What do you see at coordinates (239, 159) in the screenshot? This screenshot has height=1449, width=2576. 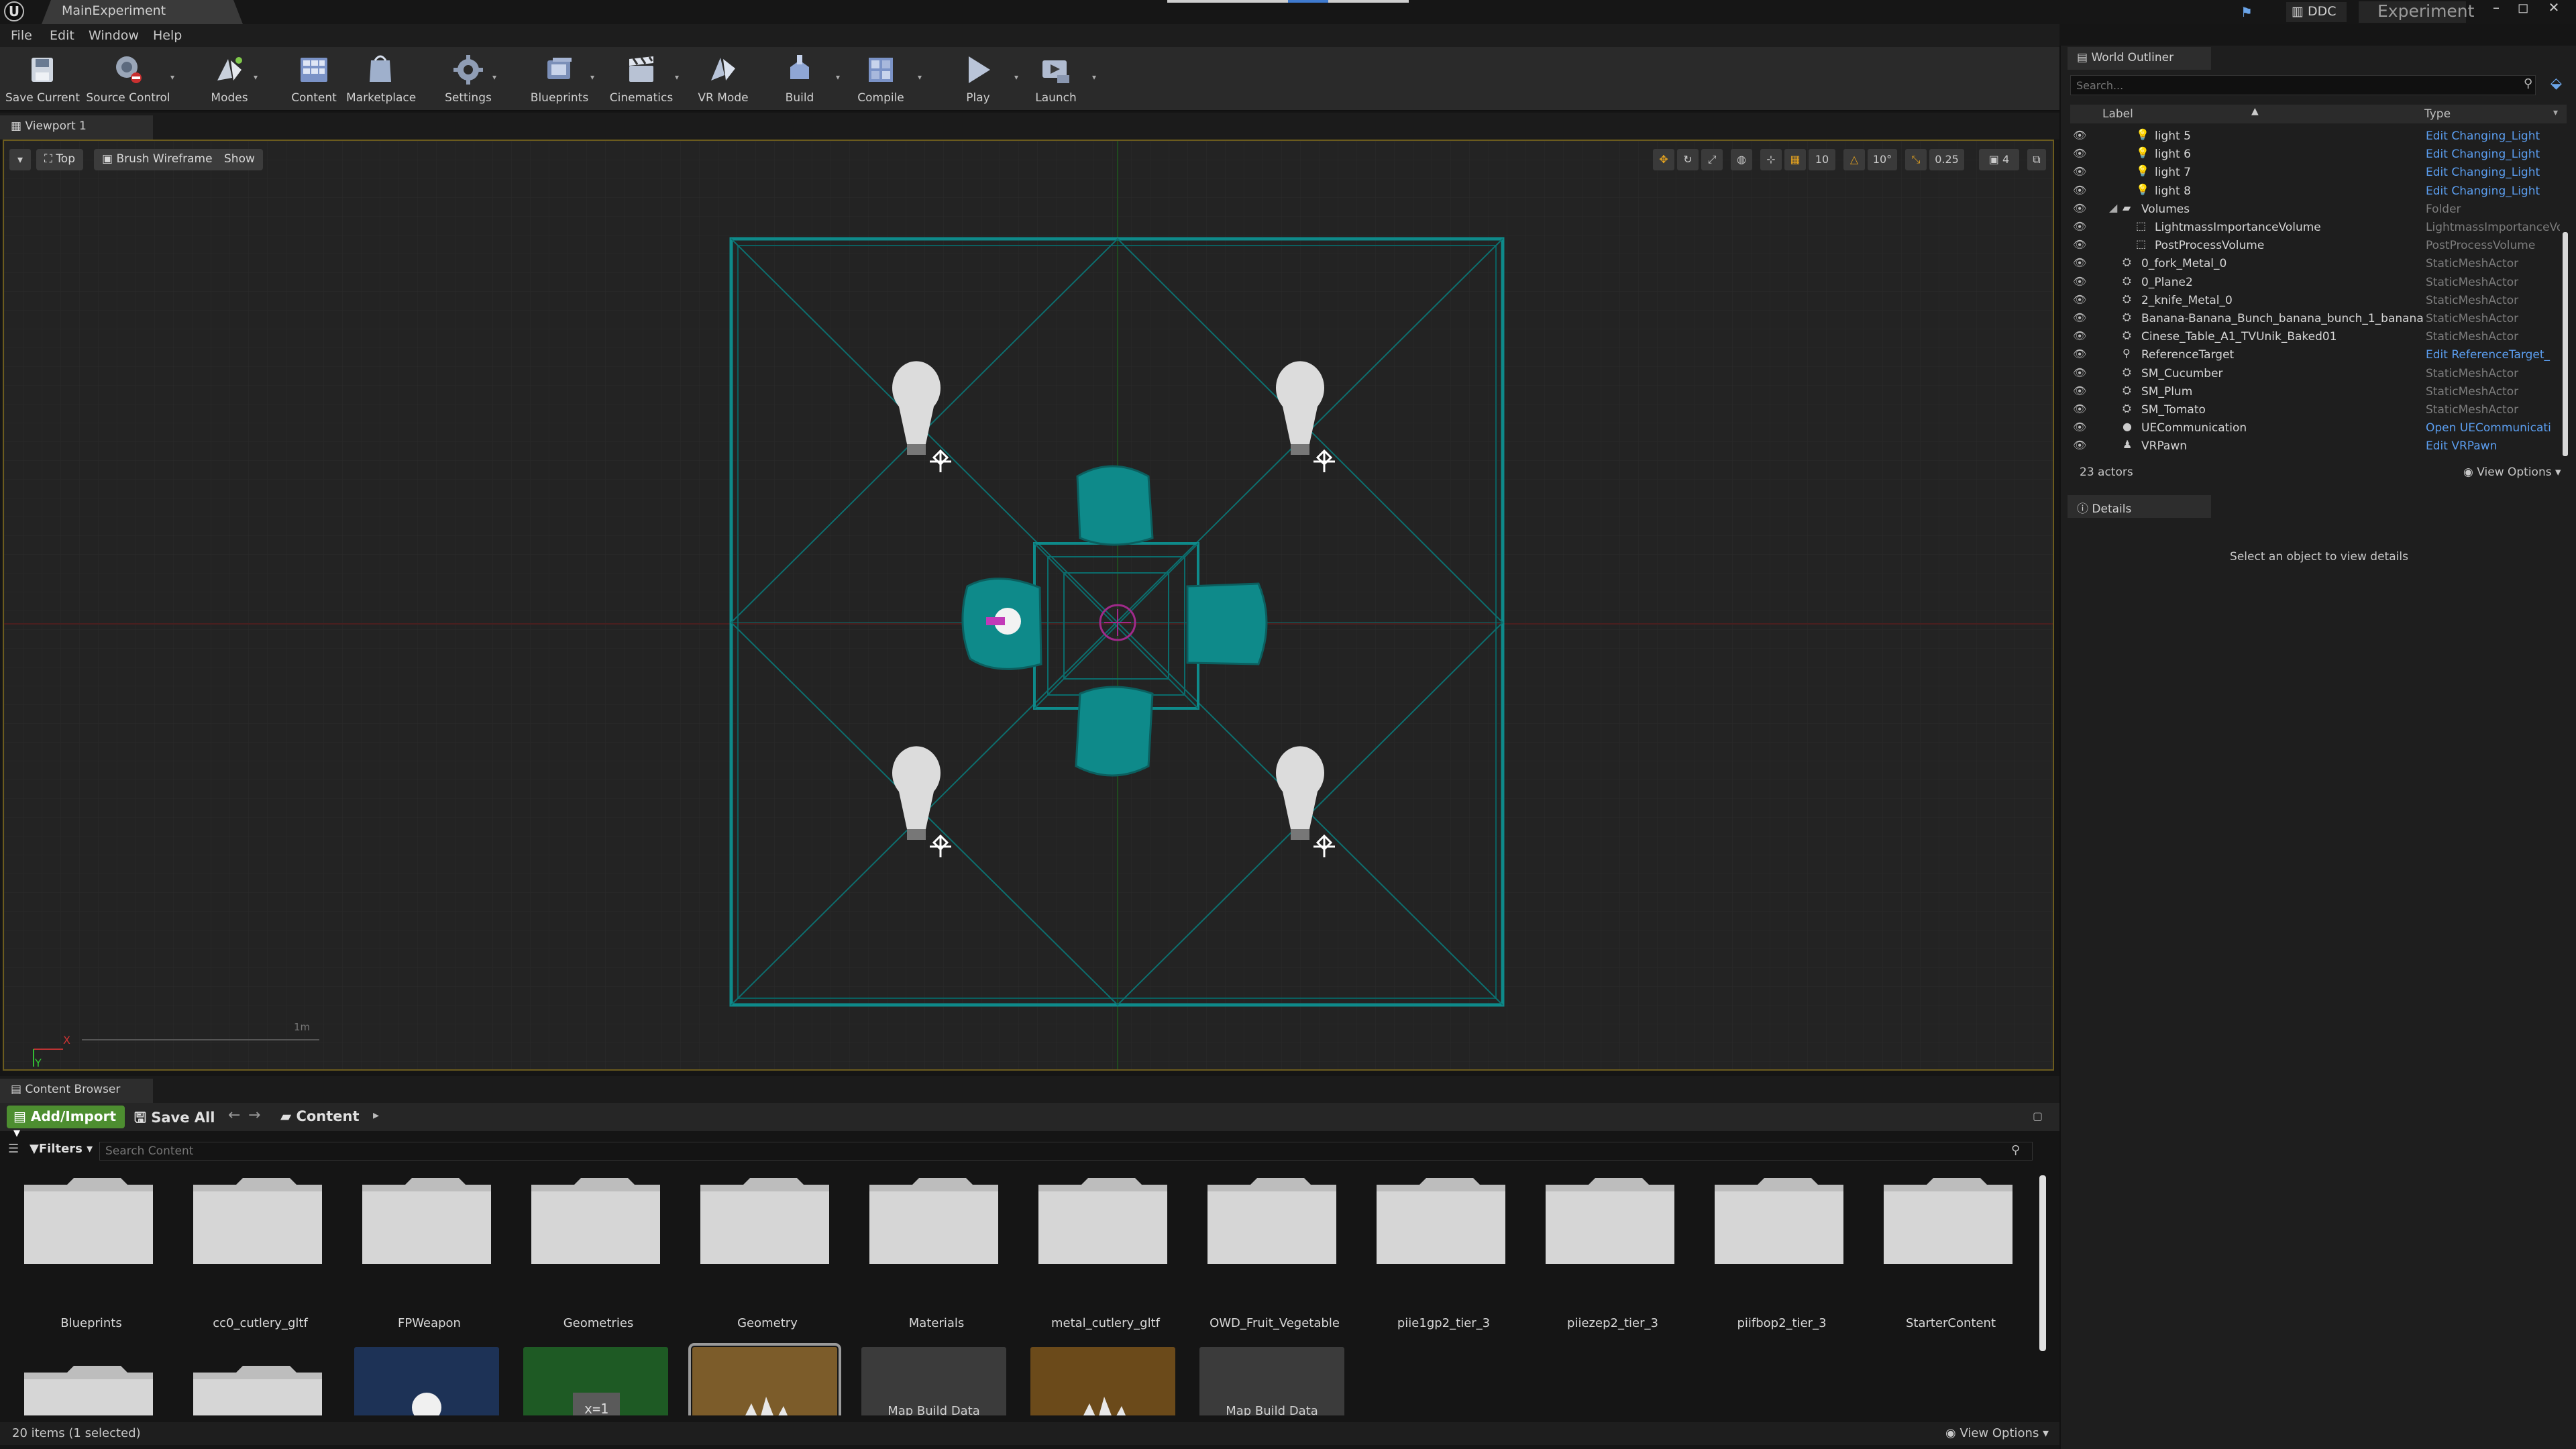 I see `show-button: Show` at bounding box center [239, 159].